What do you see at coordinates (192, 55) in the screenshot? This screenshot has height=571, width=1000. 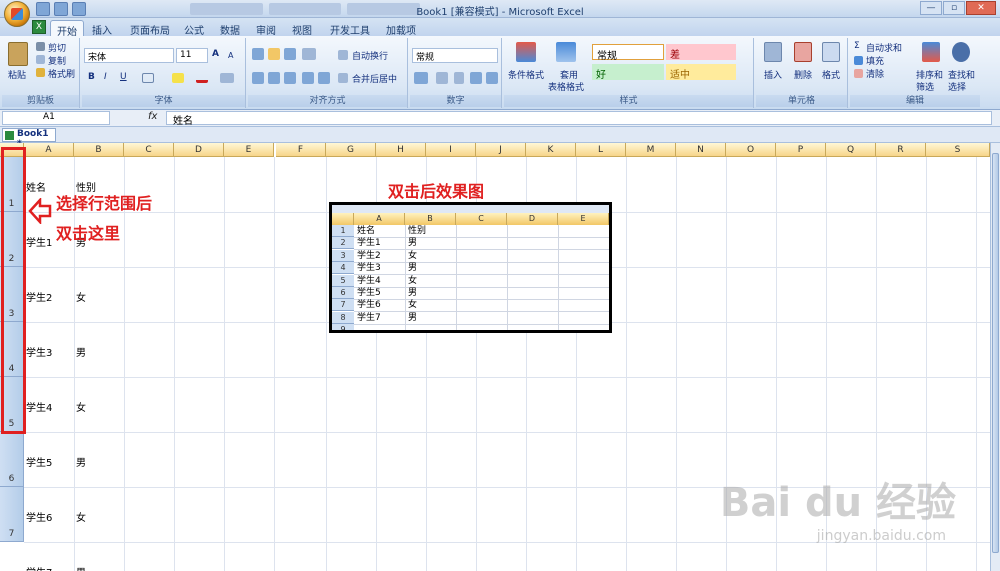 I see `font-size-combo: 11` at bounding box center [192, 55].